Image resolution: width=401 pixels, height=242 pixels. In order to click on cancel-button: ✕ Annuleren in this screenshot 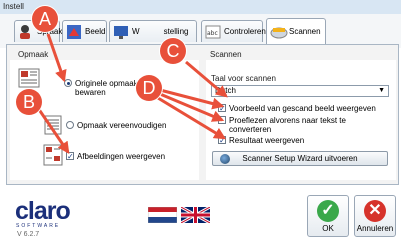, I will do `click(375, 216)`.